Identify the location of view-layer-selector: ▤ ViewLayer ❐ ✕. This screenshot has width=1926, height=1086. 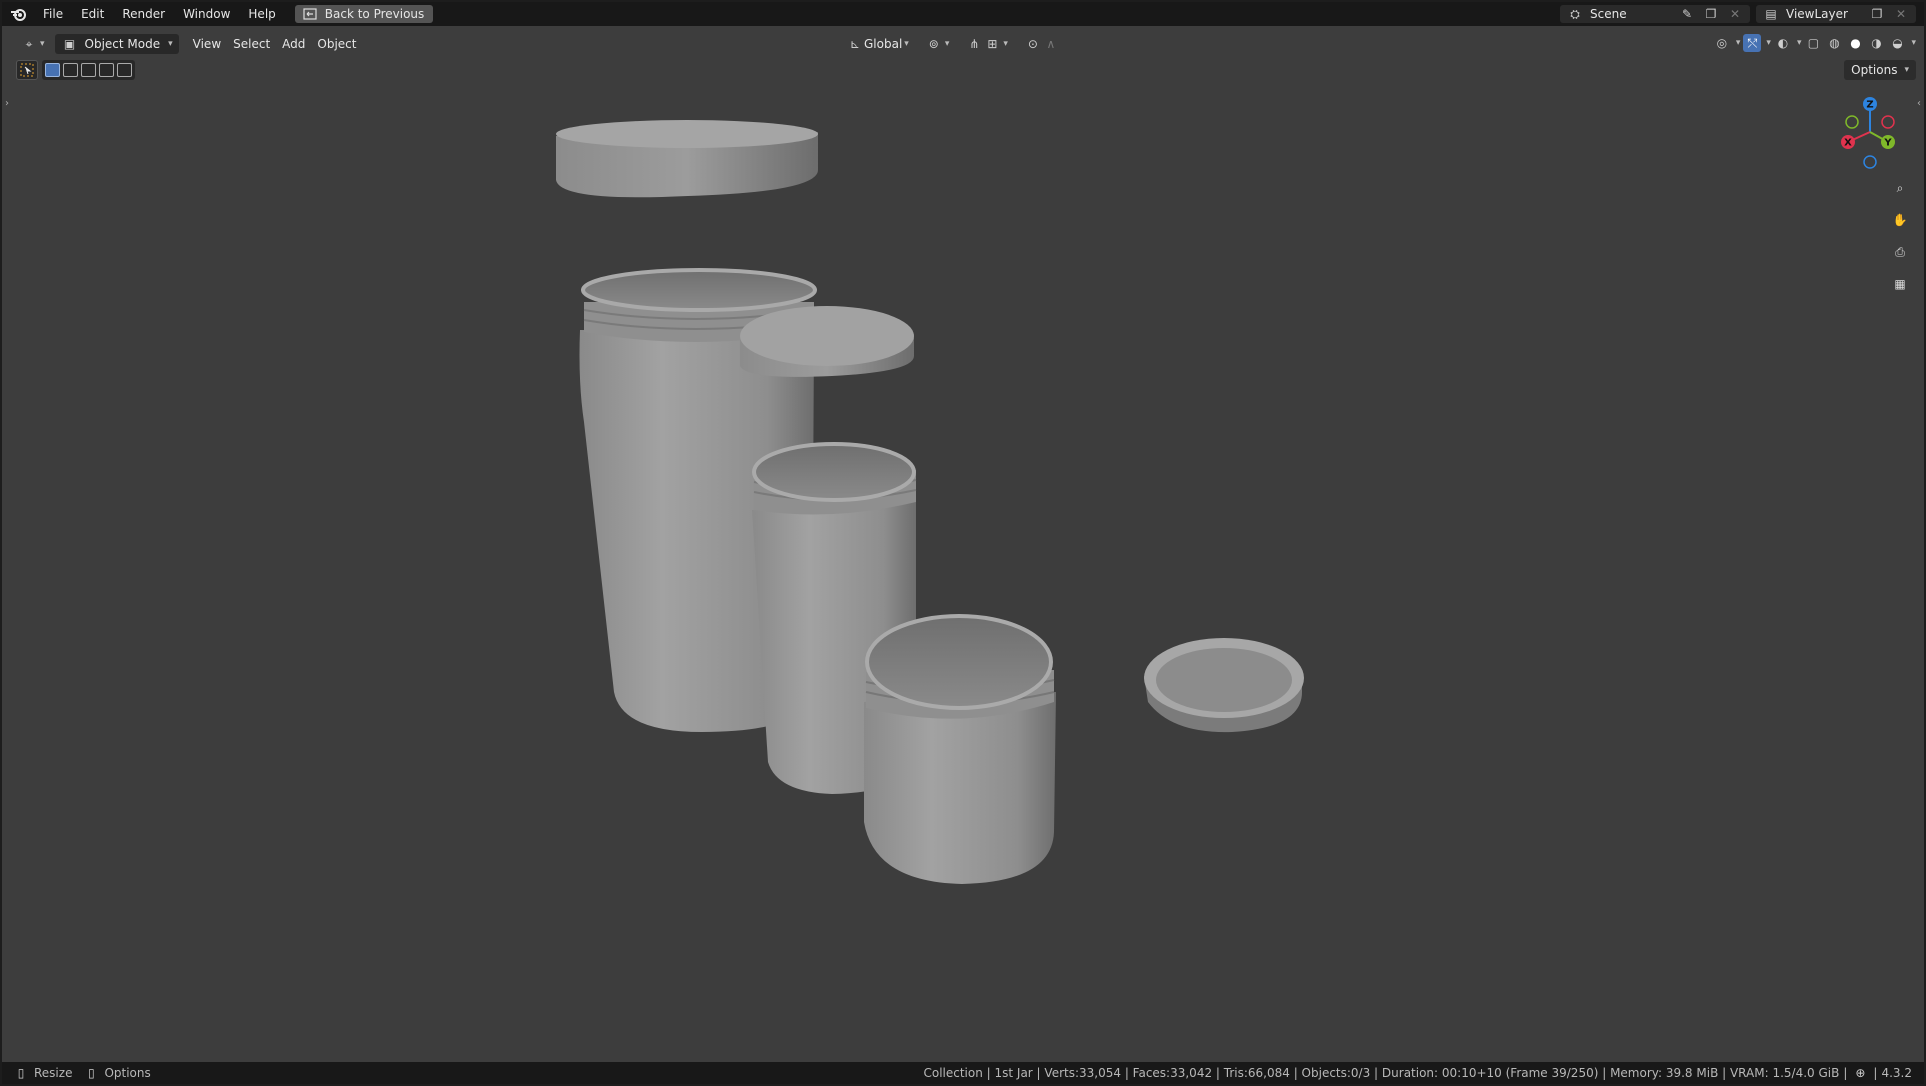
(1836, 14).